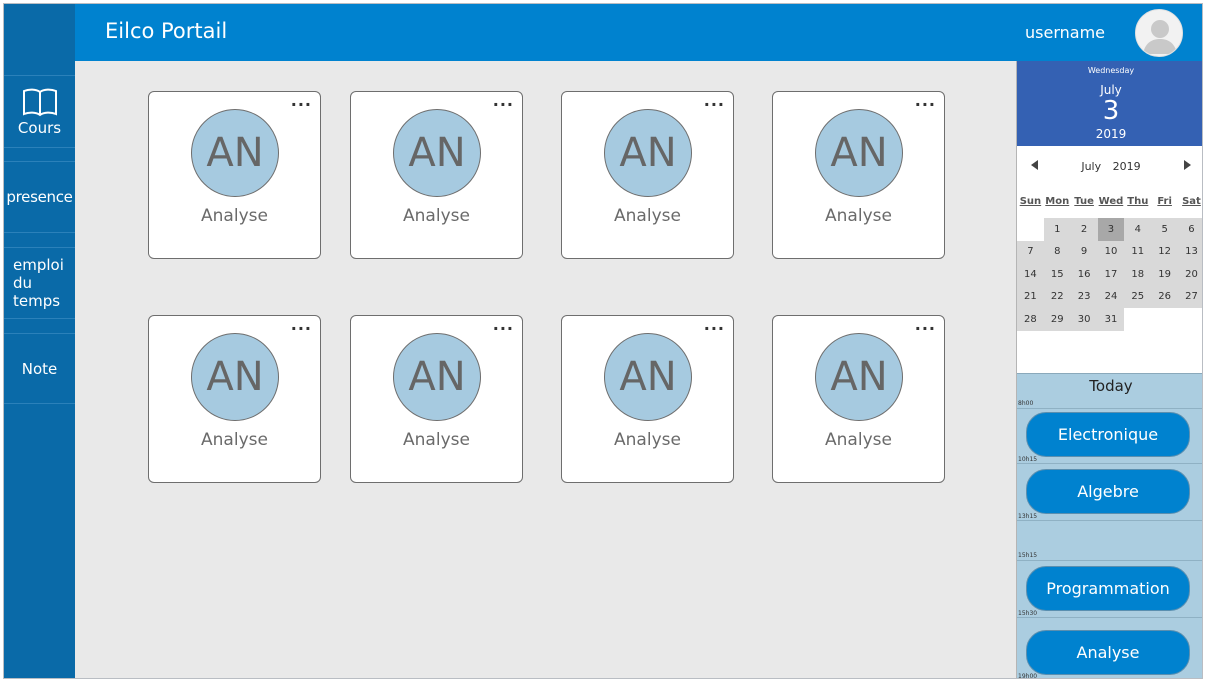 Image resolution: width=1206 pixels, height=682 pixels. I want to click on nav-year: 2019, so click(1127, 166).